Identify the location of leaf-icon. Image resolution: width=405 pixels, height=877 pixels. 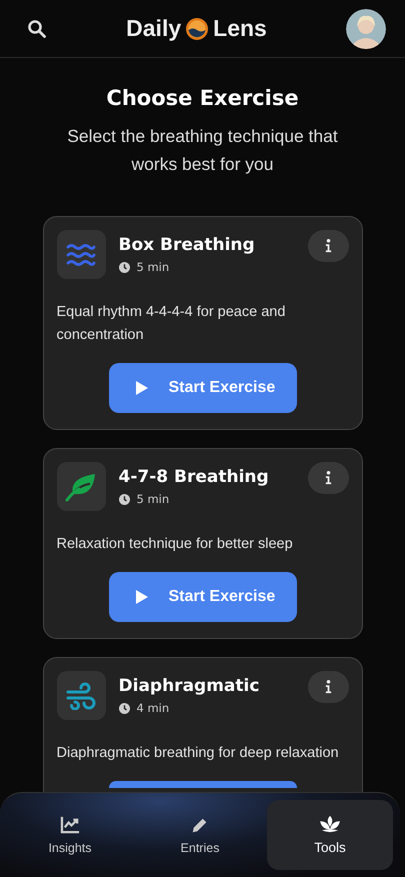
(81, 487).